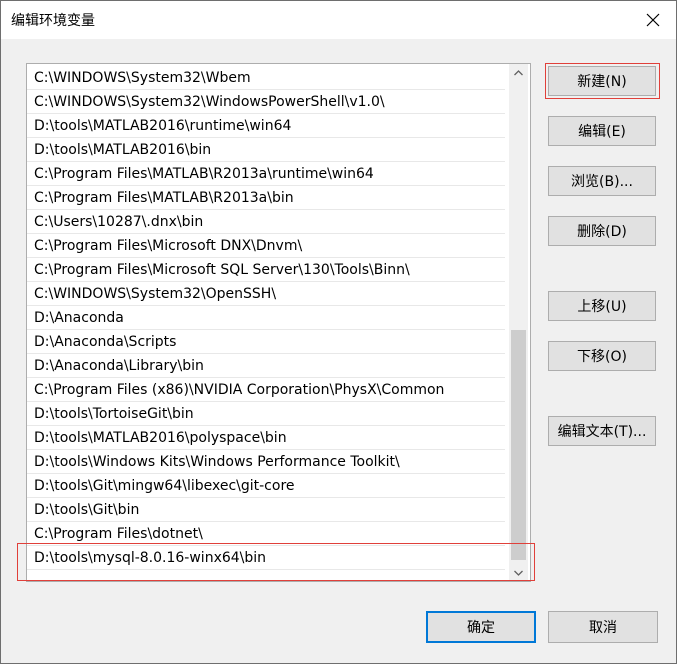 The height and width of the screenshot is (664, 677). I want to click on path-list-item: D:\tools\MATLAB2016\polyspace\bin, so click(266, 438).